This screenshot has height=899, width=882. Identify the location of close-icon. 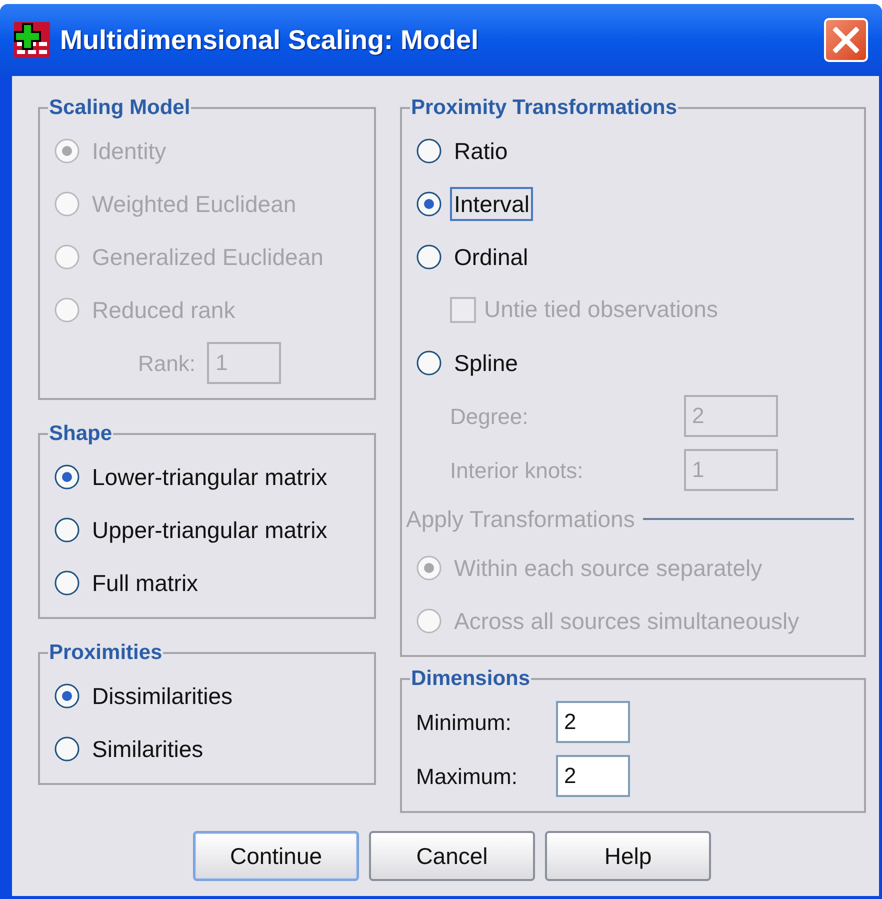
(846, 40).